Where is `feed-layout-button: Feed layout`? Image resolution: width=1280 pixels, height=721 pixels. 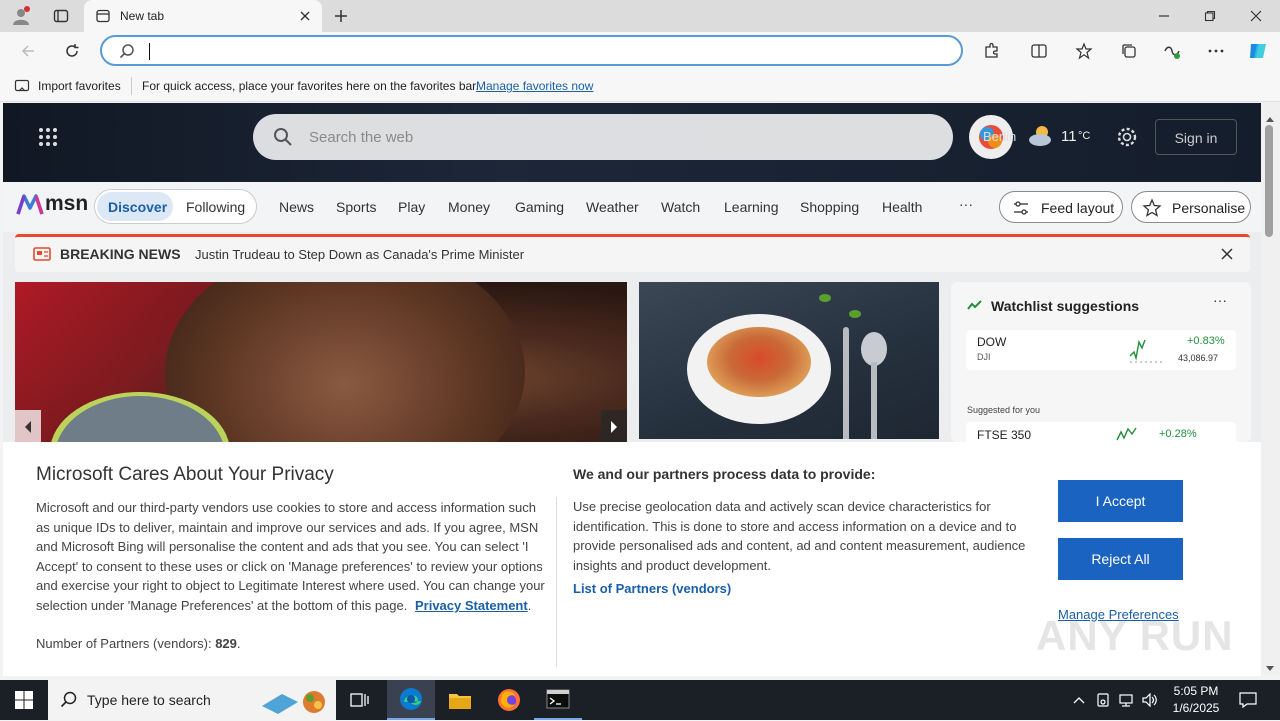
feed-layout-button: Feed layout is located at coordinates (1061, 207).